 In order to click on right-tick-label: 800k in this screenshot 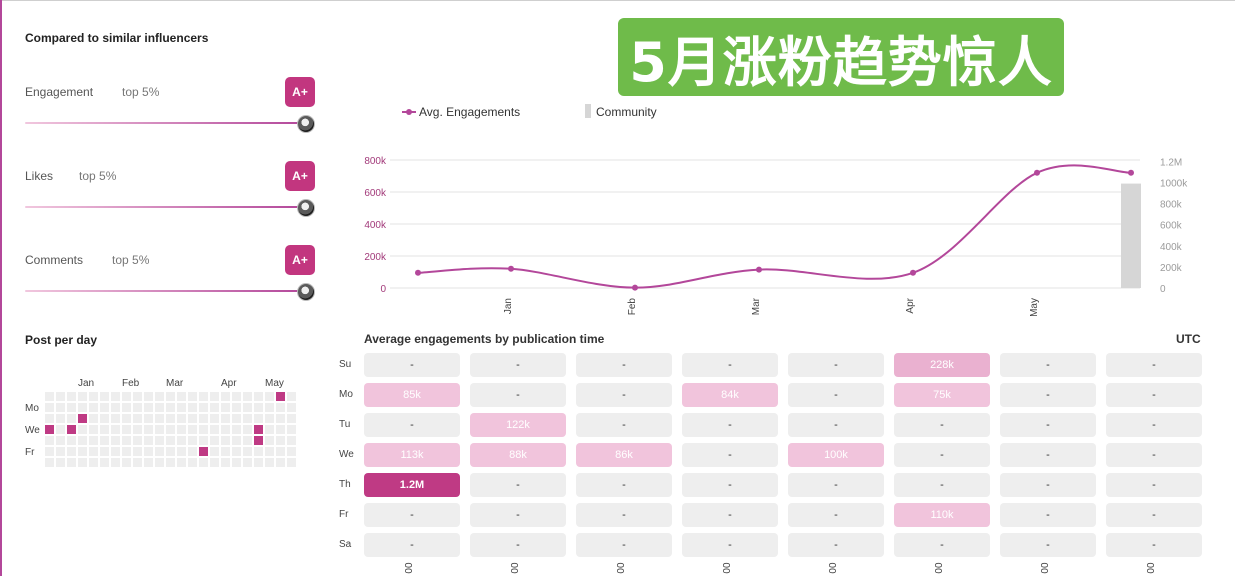, I will do `click(1171, 205)`.